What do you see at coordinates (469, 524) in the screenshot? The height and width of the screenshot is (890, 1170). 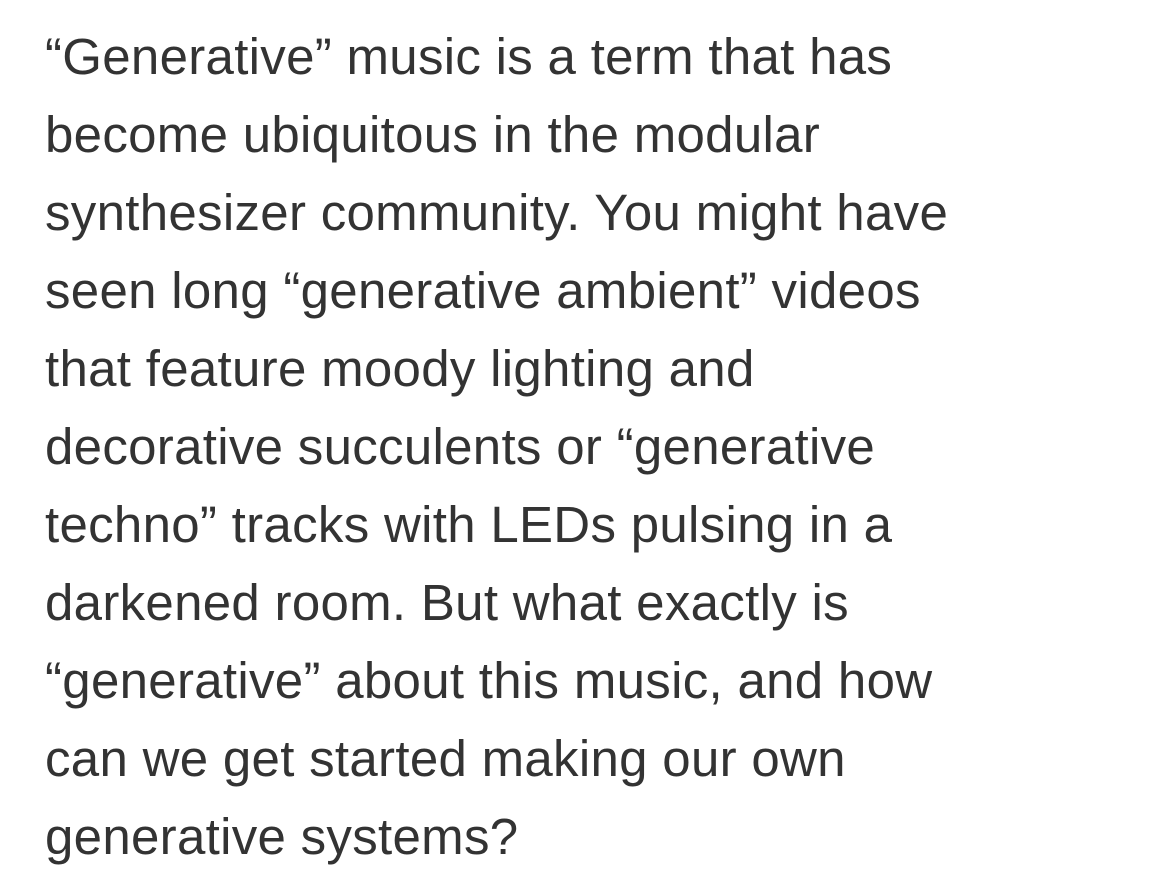 I see `paragraph-line: techno” tracks with LEDs pulsing in a` at bounding box center [469, 524].